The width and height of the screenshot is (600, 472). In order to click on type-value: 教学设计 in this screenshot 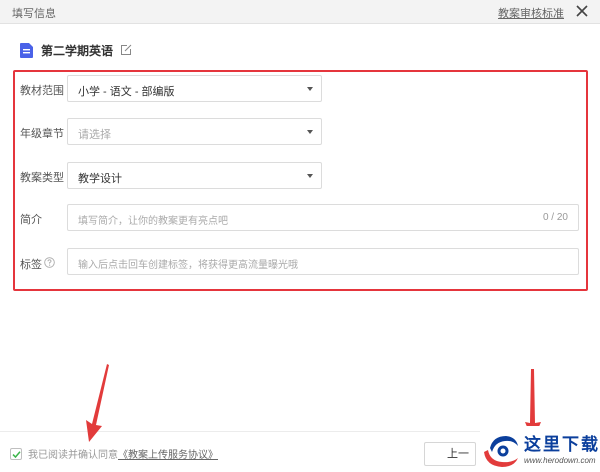, I will do `click(100, 179)`.